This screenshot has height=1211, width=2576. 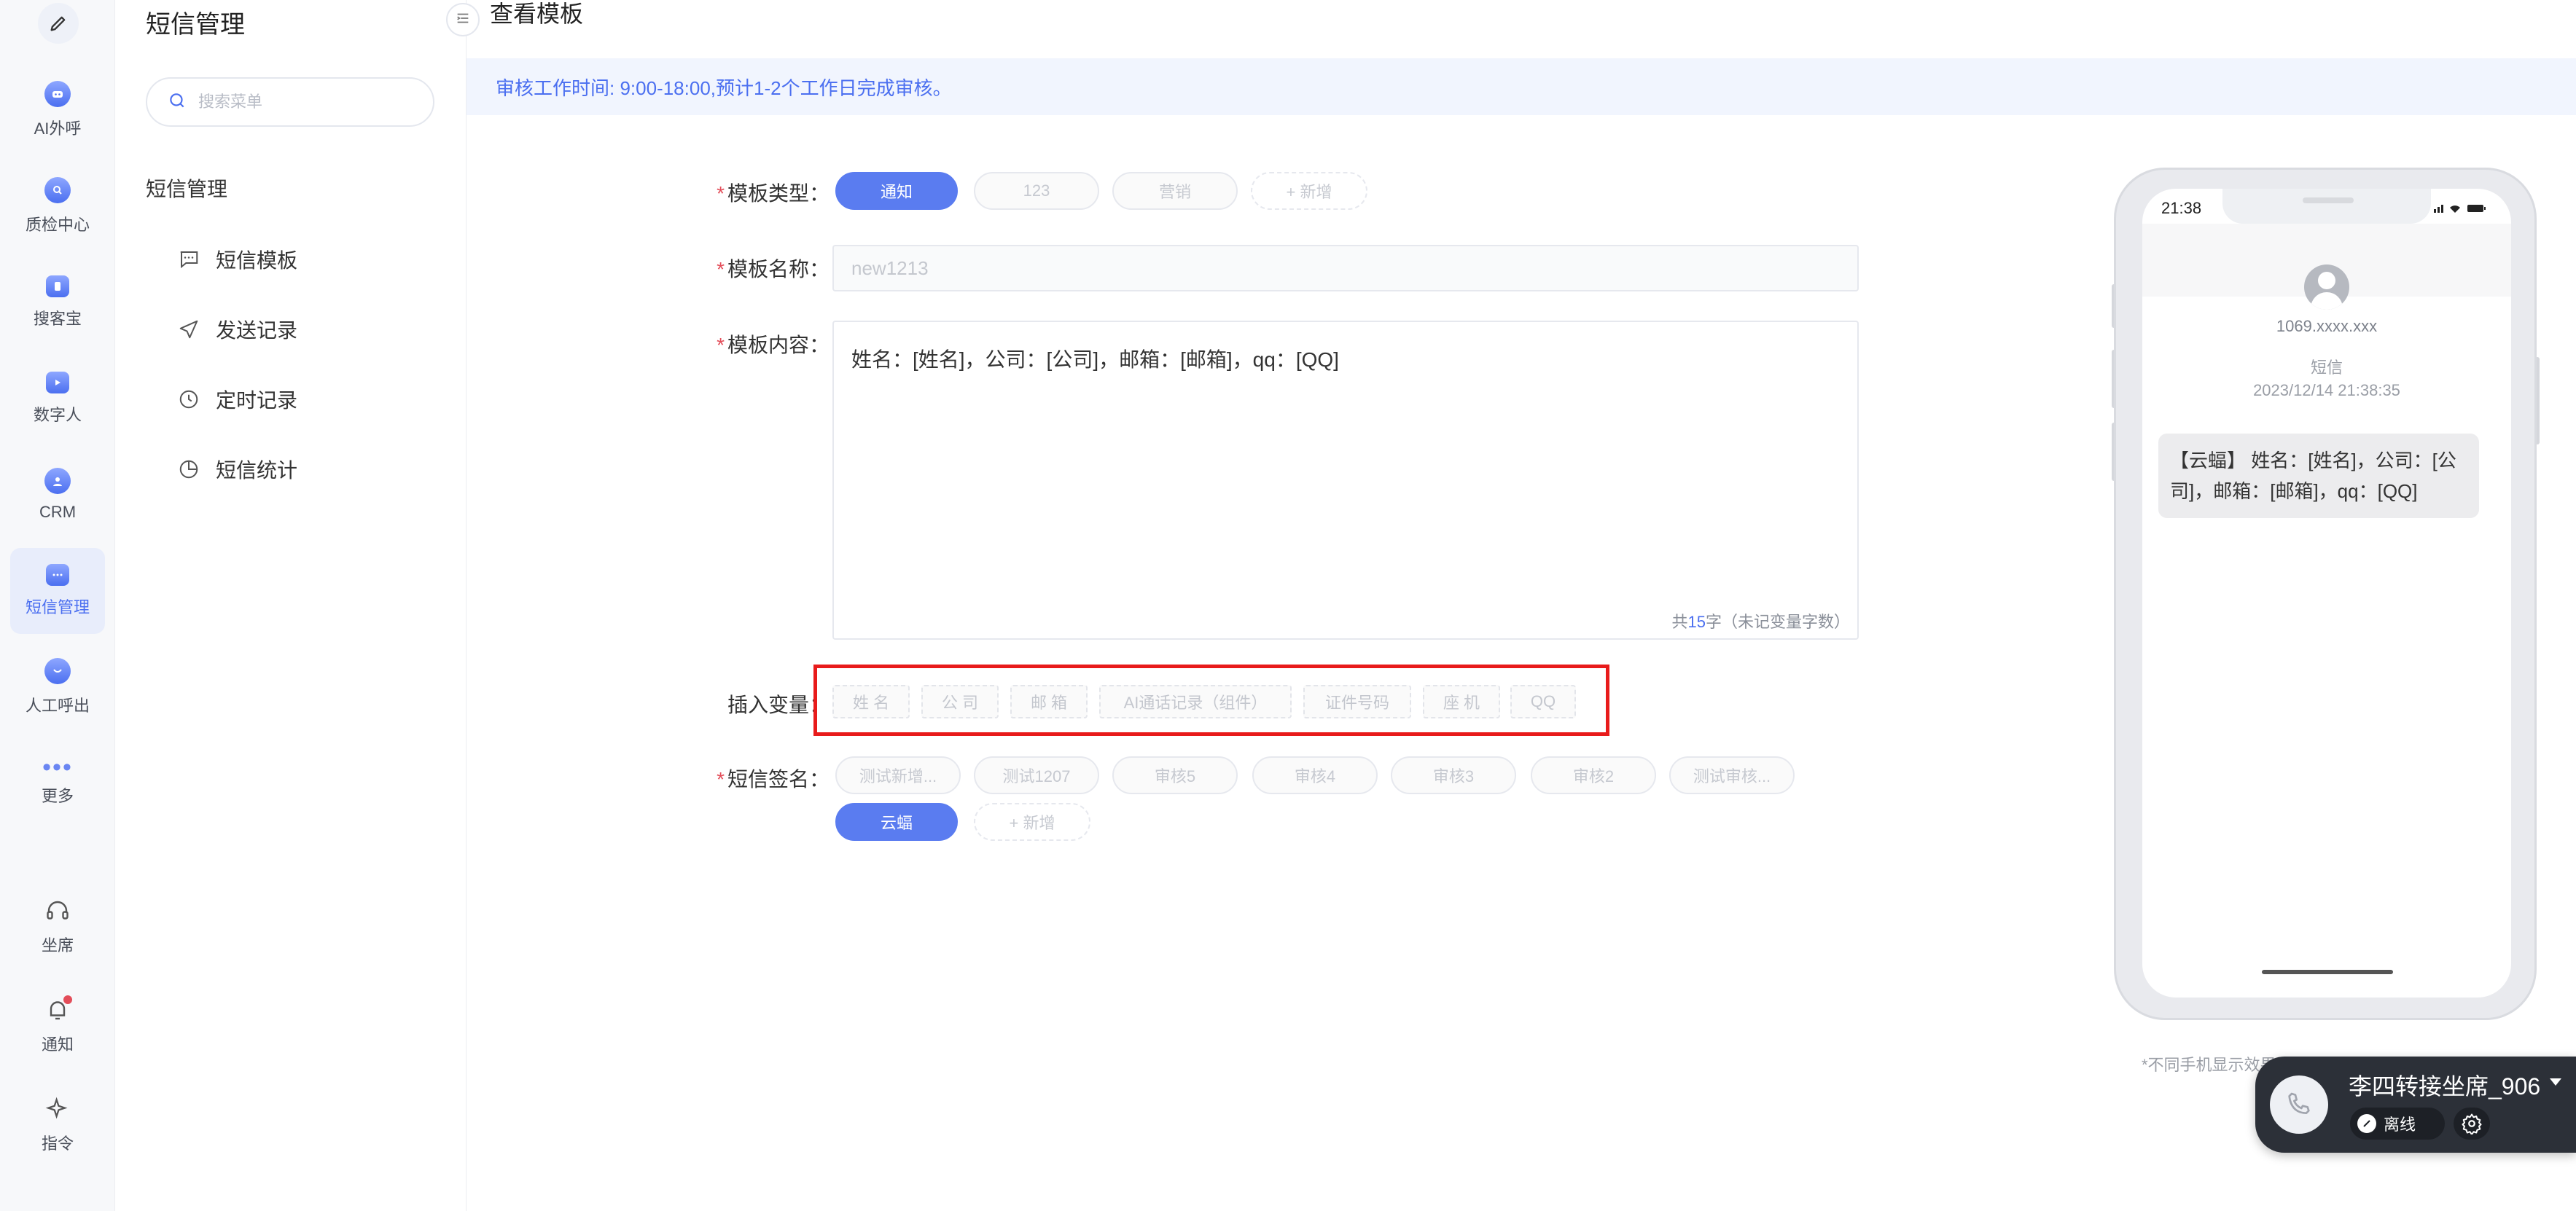 I want to click on rail-label: 质检中心, so click(x=57, y=225).